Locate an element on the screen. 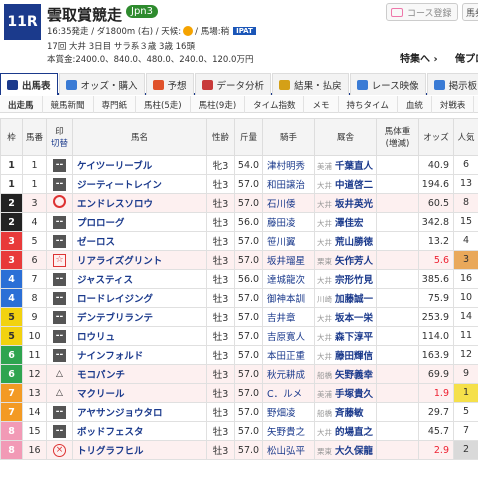 This screenshot has width=478, height=480. trainer-cell: 船橋 斉藤敏 is located at coordinates (345, 412).